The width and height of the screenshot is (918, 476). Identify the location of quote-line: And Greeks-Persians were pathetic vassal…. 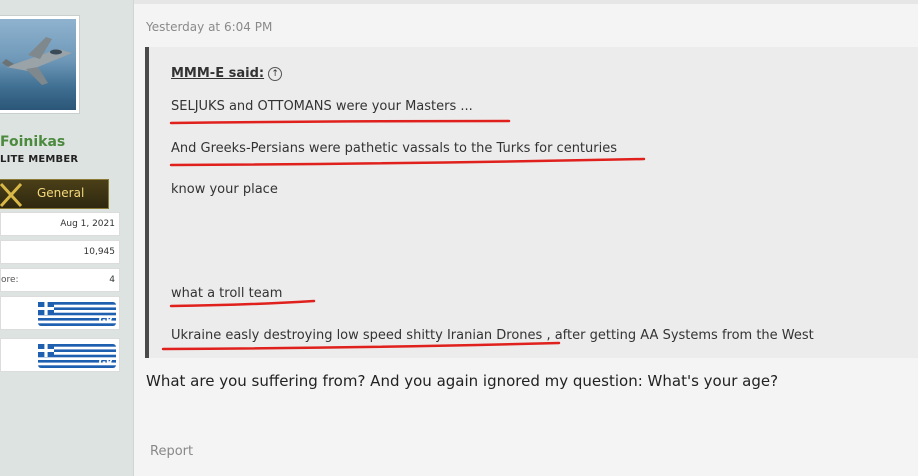
(394, 148).